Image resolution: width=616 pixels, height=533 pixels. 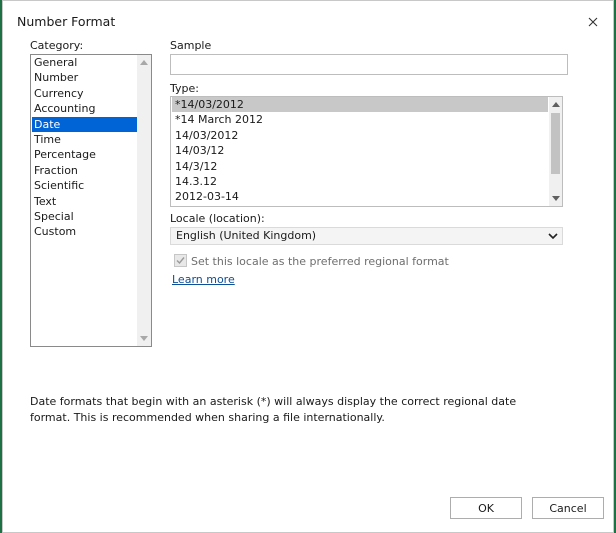 What do you see at coordinates (486, 508) in the screenshot?
I see `ok-button: OK` at bounding box center [486, 508].